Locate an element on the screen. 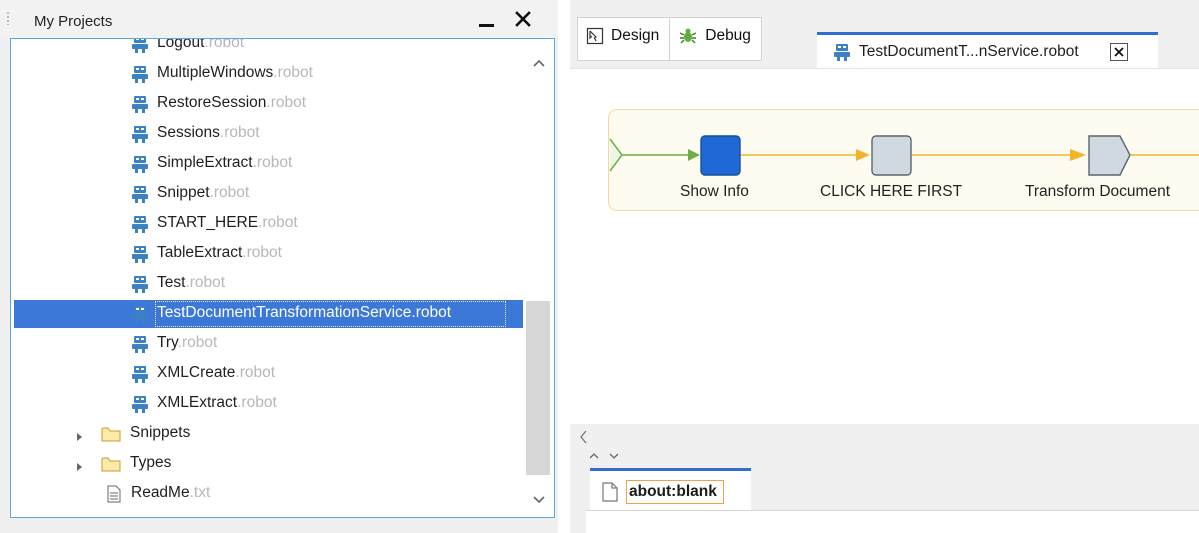 The height and width of the screenshot is (533, 1199). tree-item-file: ReadMe.txt is located at coordinates (271, 494).